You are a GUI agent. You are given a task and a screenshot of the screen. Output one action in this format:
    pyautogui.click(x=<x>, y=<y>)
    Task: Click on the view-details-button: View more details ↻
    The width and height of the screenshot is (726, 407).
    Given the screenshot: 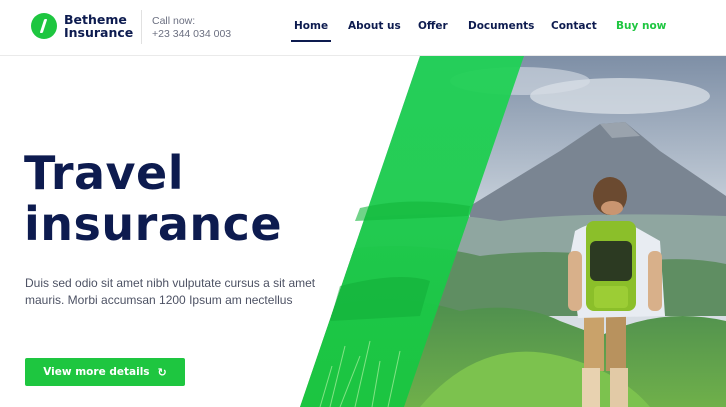 What is the action you would take?
    pyautogui.click(x=105, y=372)
    